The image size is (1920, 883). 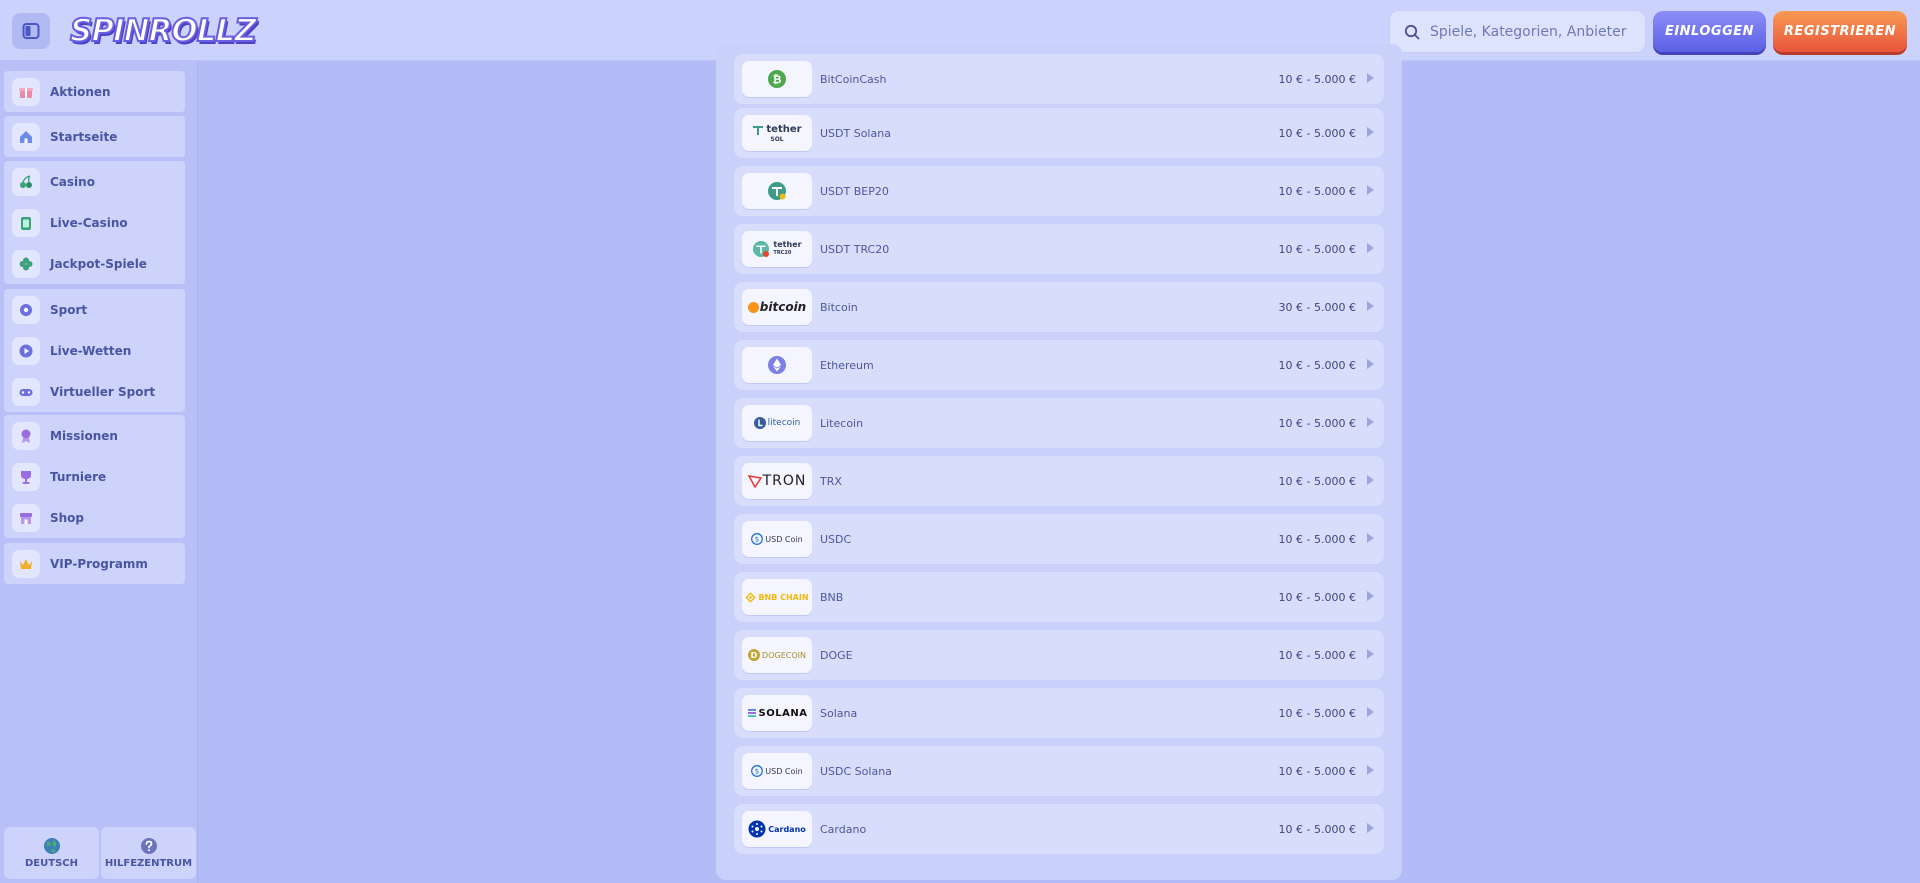 I want to click on payment-name: TRX, so click(x=831, y=481).